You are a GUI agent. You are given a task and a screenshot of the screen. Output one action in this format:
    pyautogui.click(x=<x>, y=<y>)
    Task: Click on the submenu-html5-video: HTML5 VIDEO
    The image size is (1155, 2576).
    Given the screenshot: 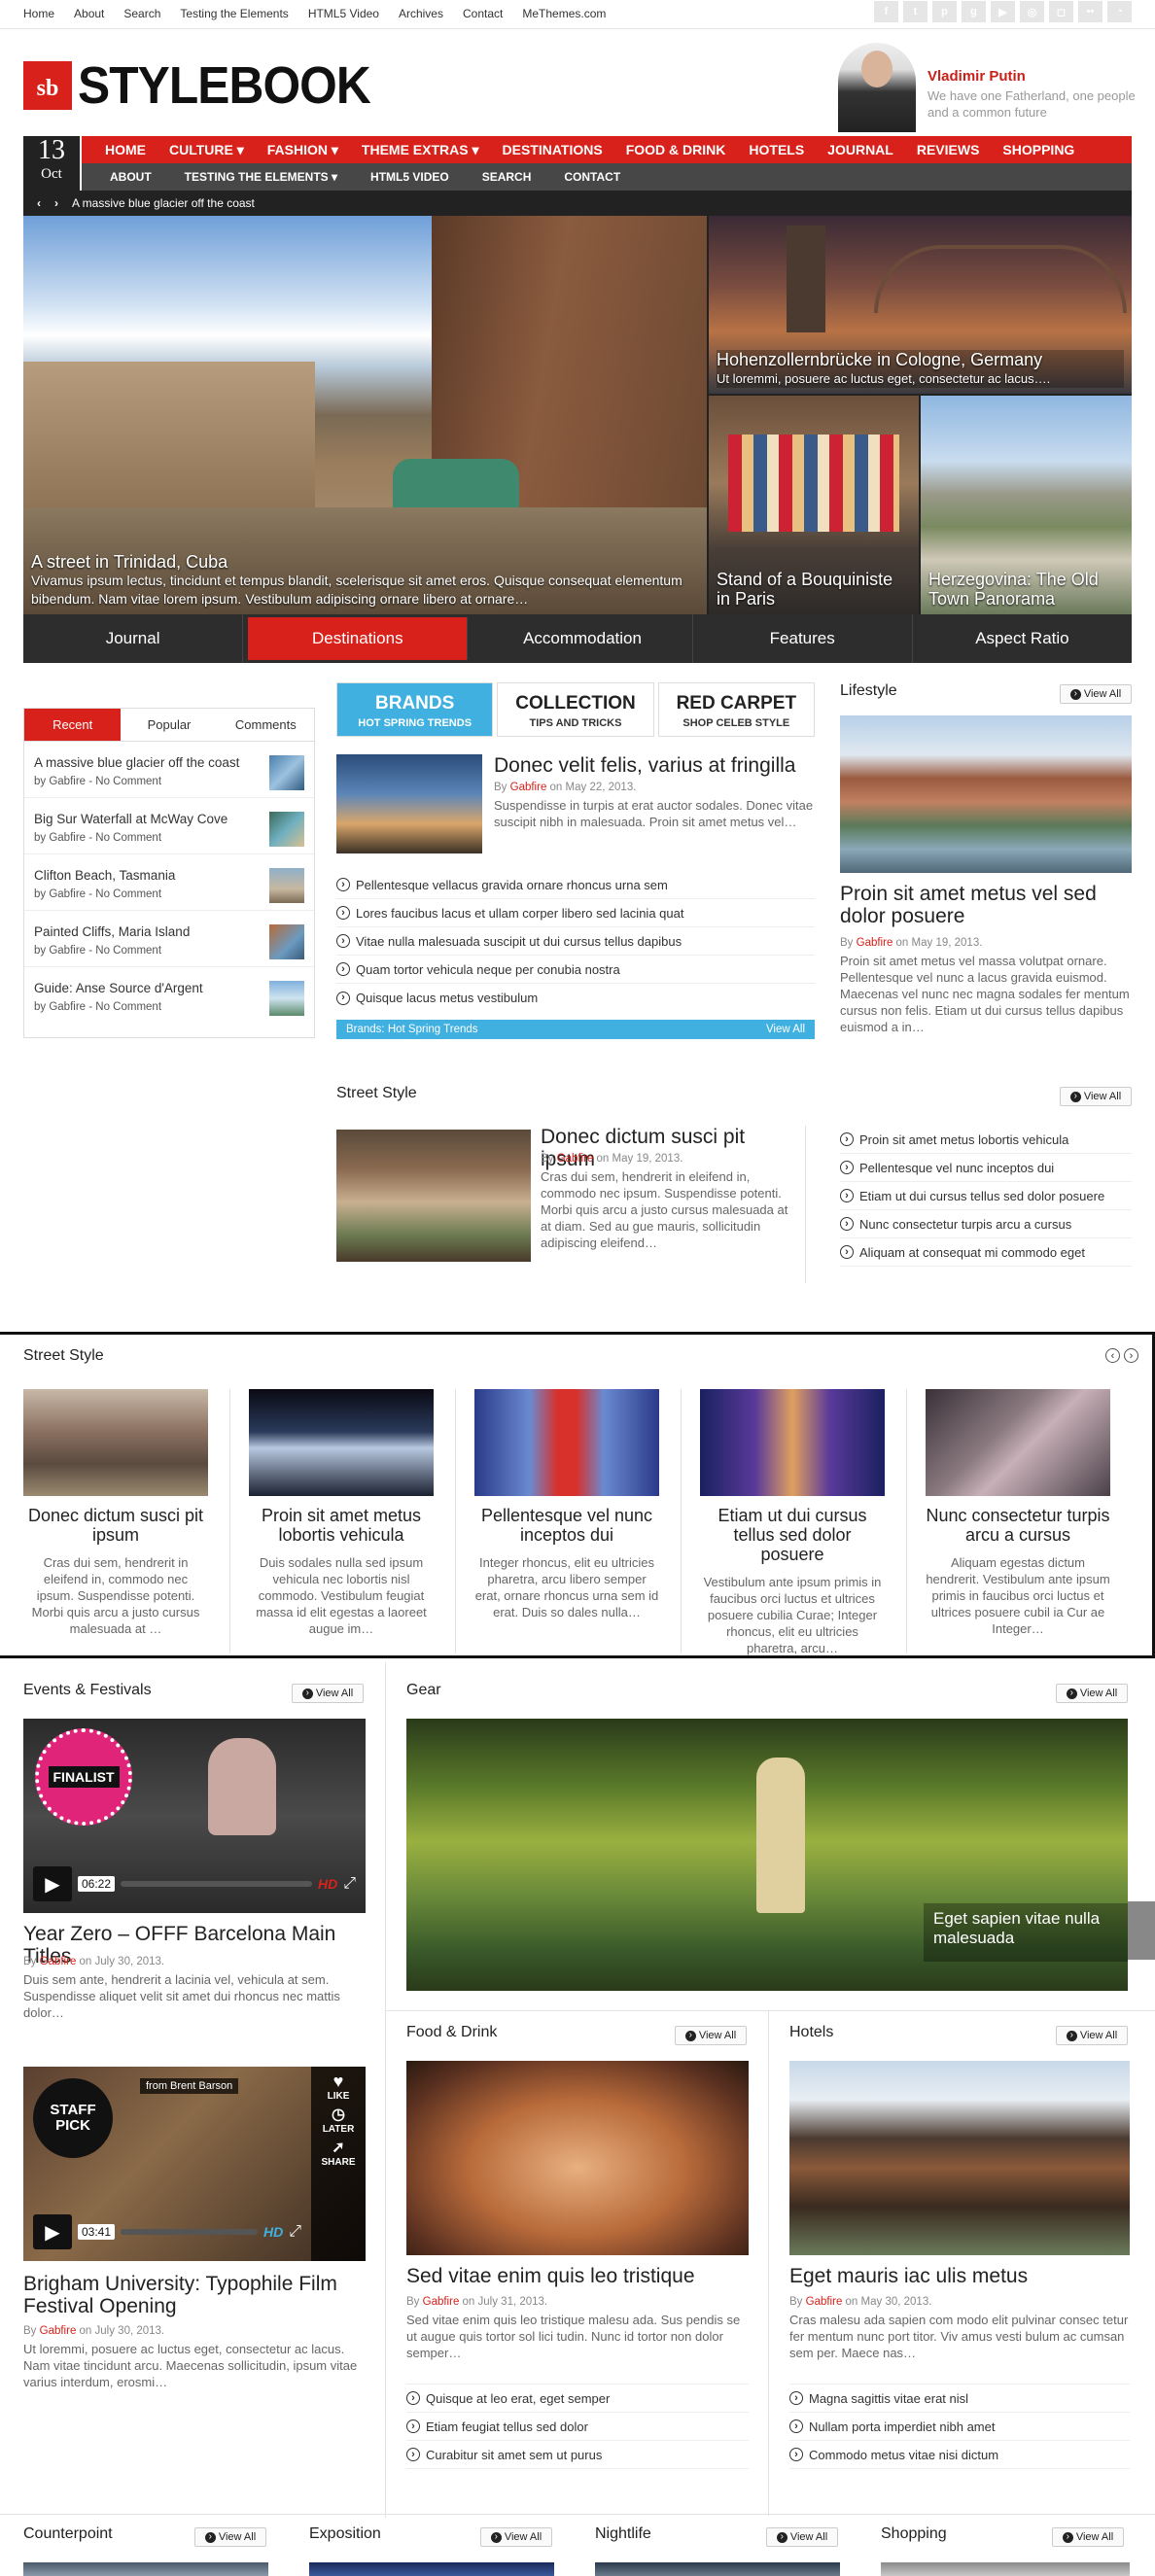 What is the action you would take?
    pyautogui.click(x=410, y=177)
    